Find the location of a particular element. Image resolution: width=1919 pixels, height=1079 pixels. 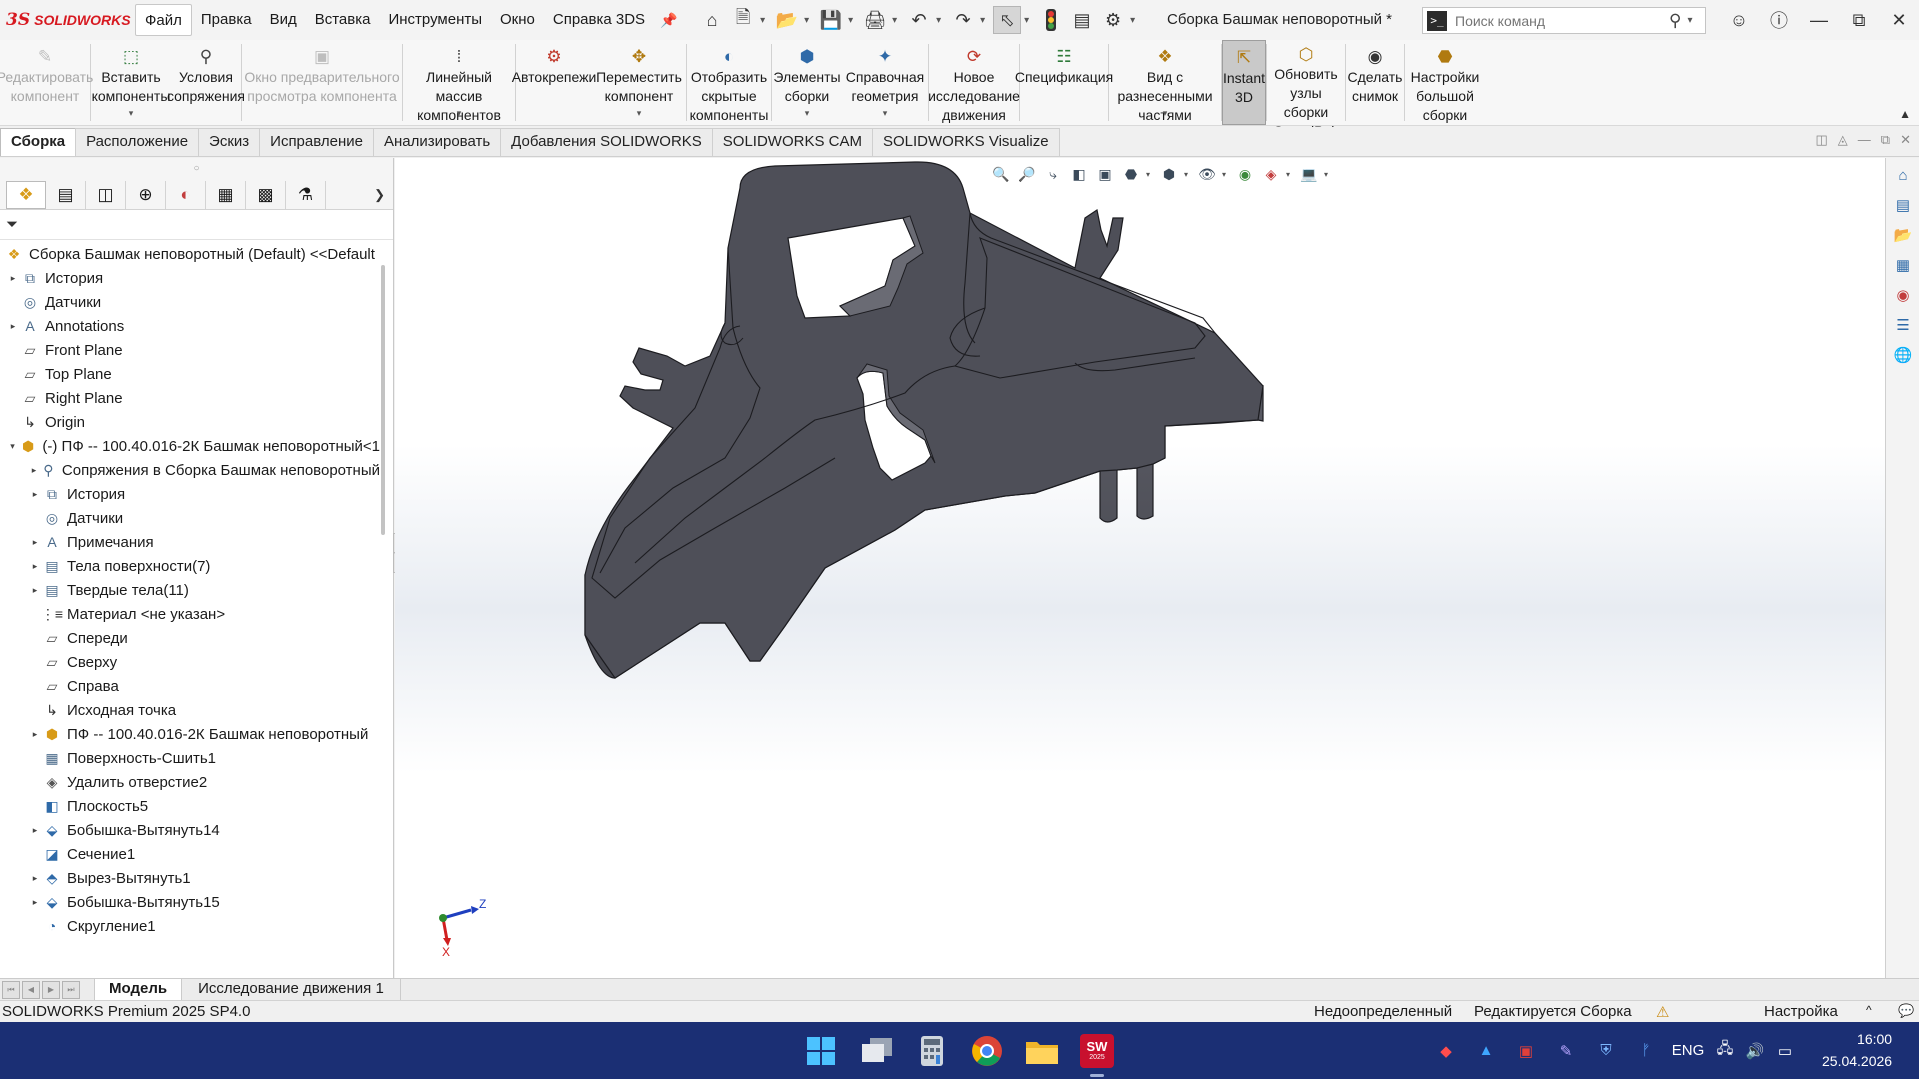

tree-node: ▱ Сверху is located at coordinates (190, 662).